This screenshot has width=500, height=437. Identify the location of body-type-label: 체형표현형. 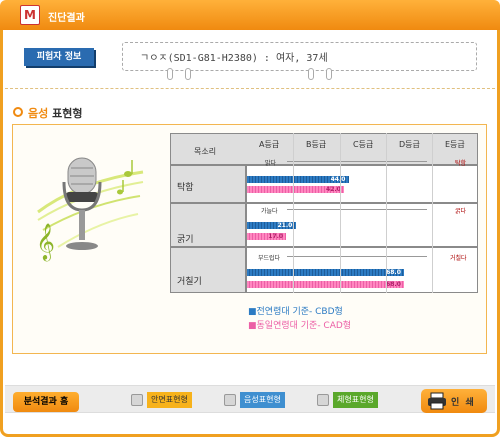
(355, 400).